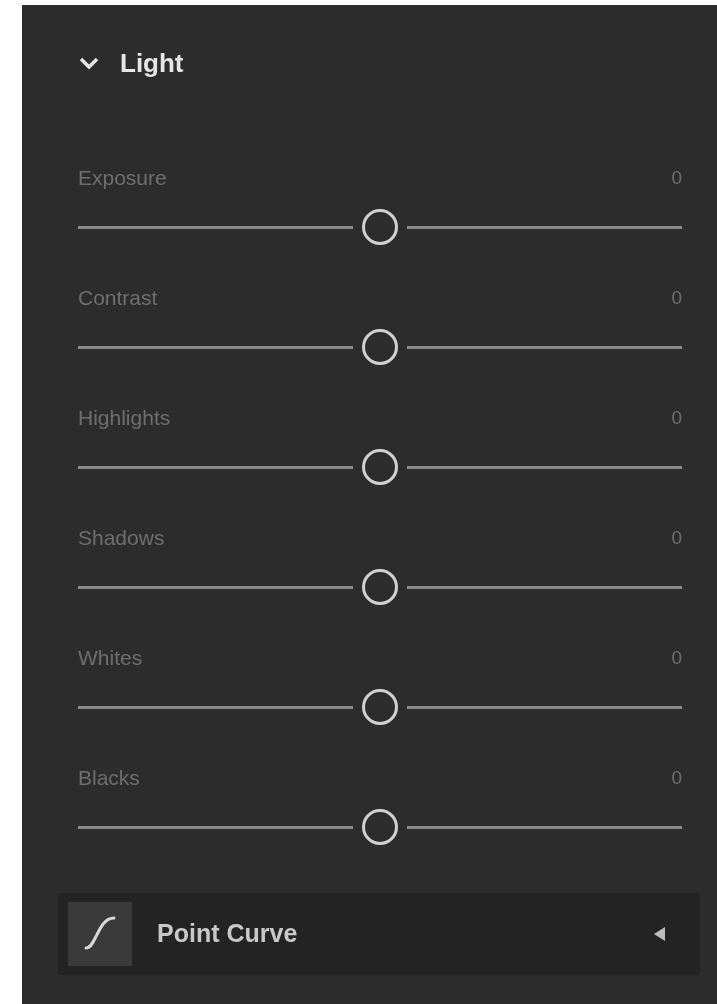  I want to click on section-header-bar: Point Curve, so click(379, 934).